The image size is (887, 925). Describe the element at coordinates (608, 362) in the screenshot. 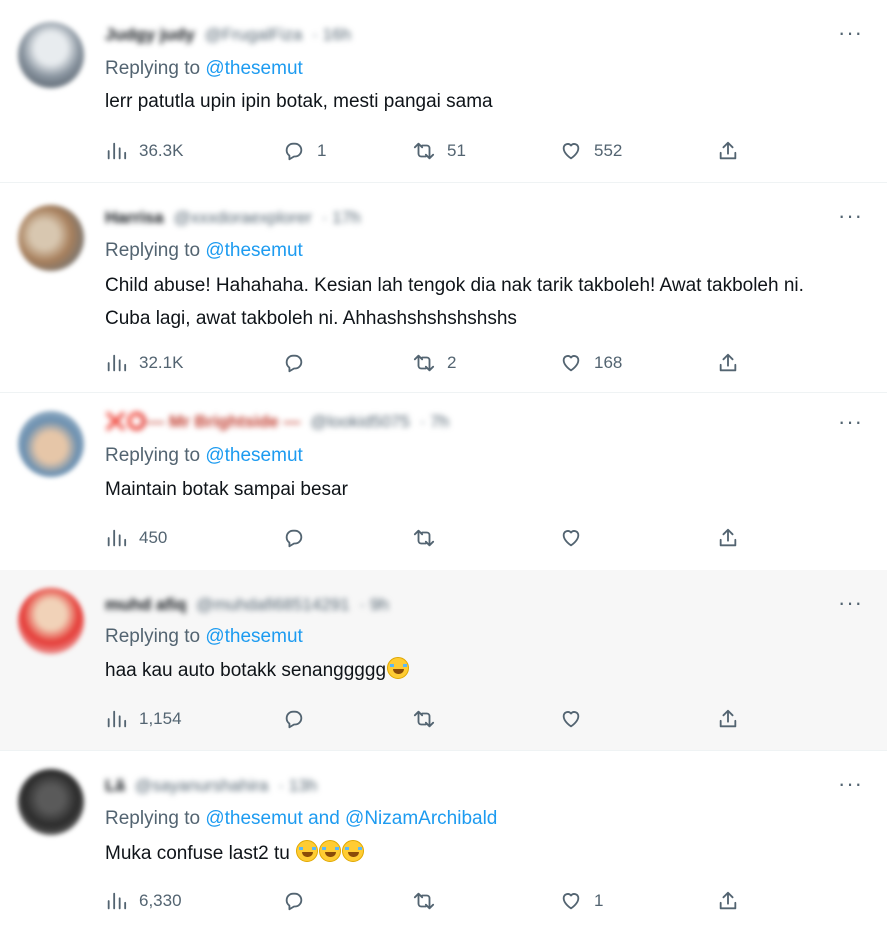

I see `like-count: 168` at that location.